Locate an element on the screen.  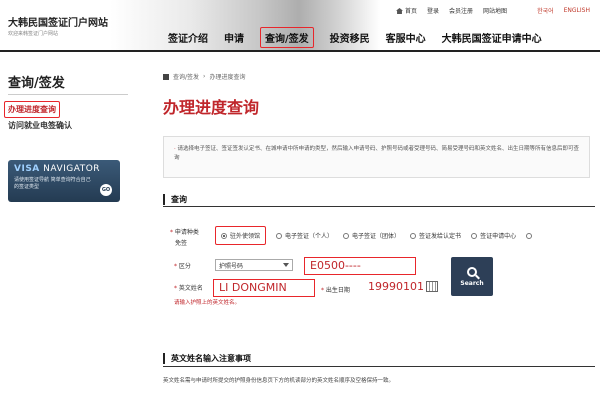
radio-selected-icon is located at coordinates (224, 235).